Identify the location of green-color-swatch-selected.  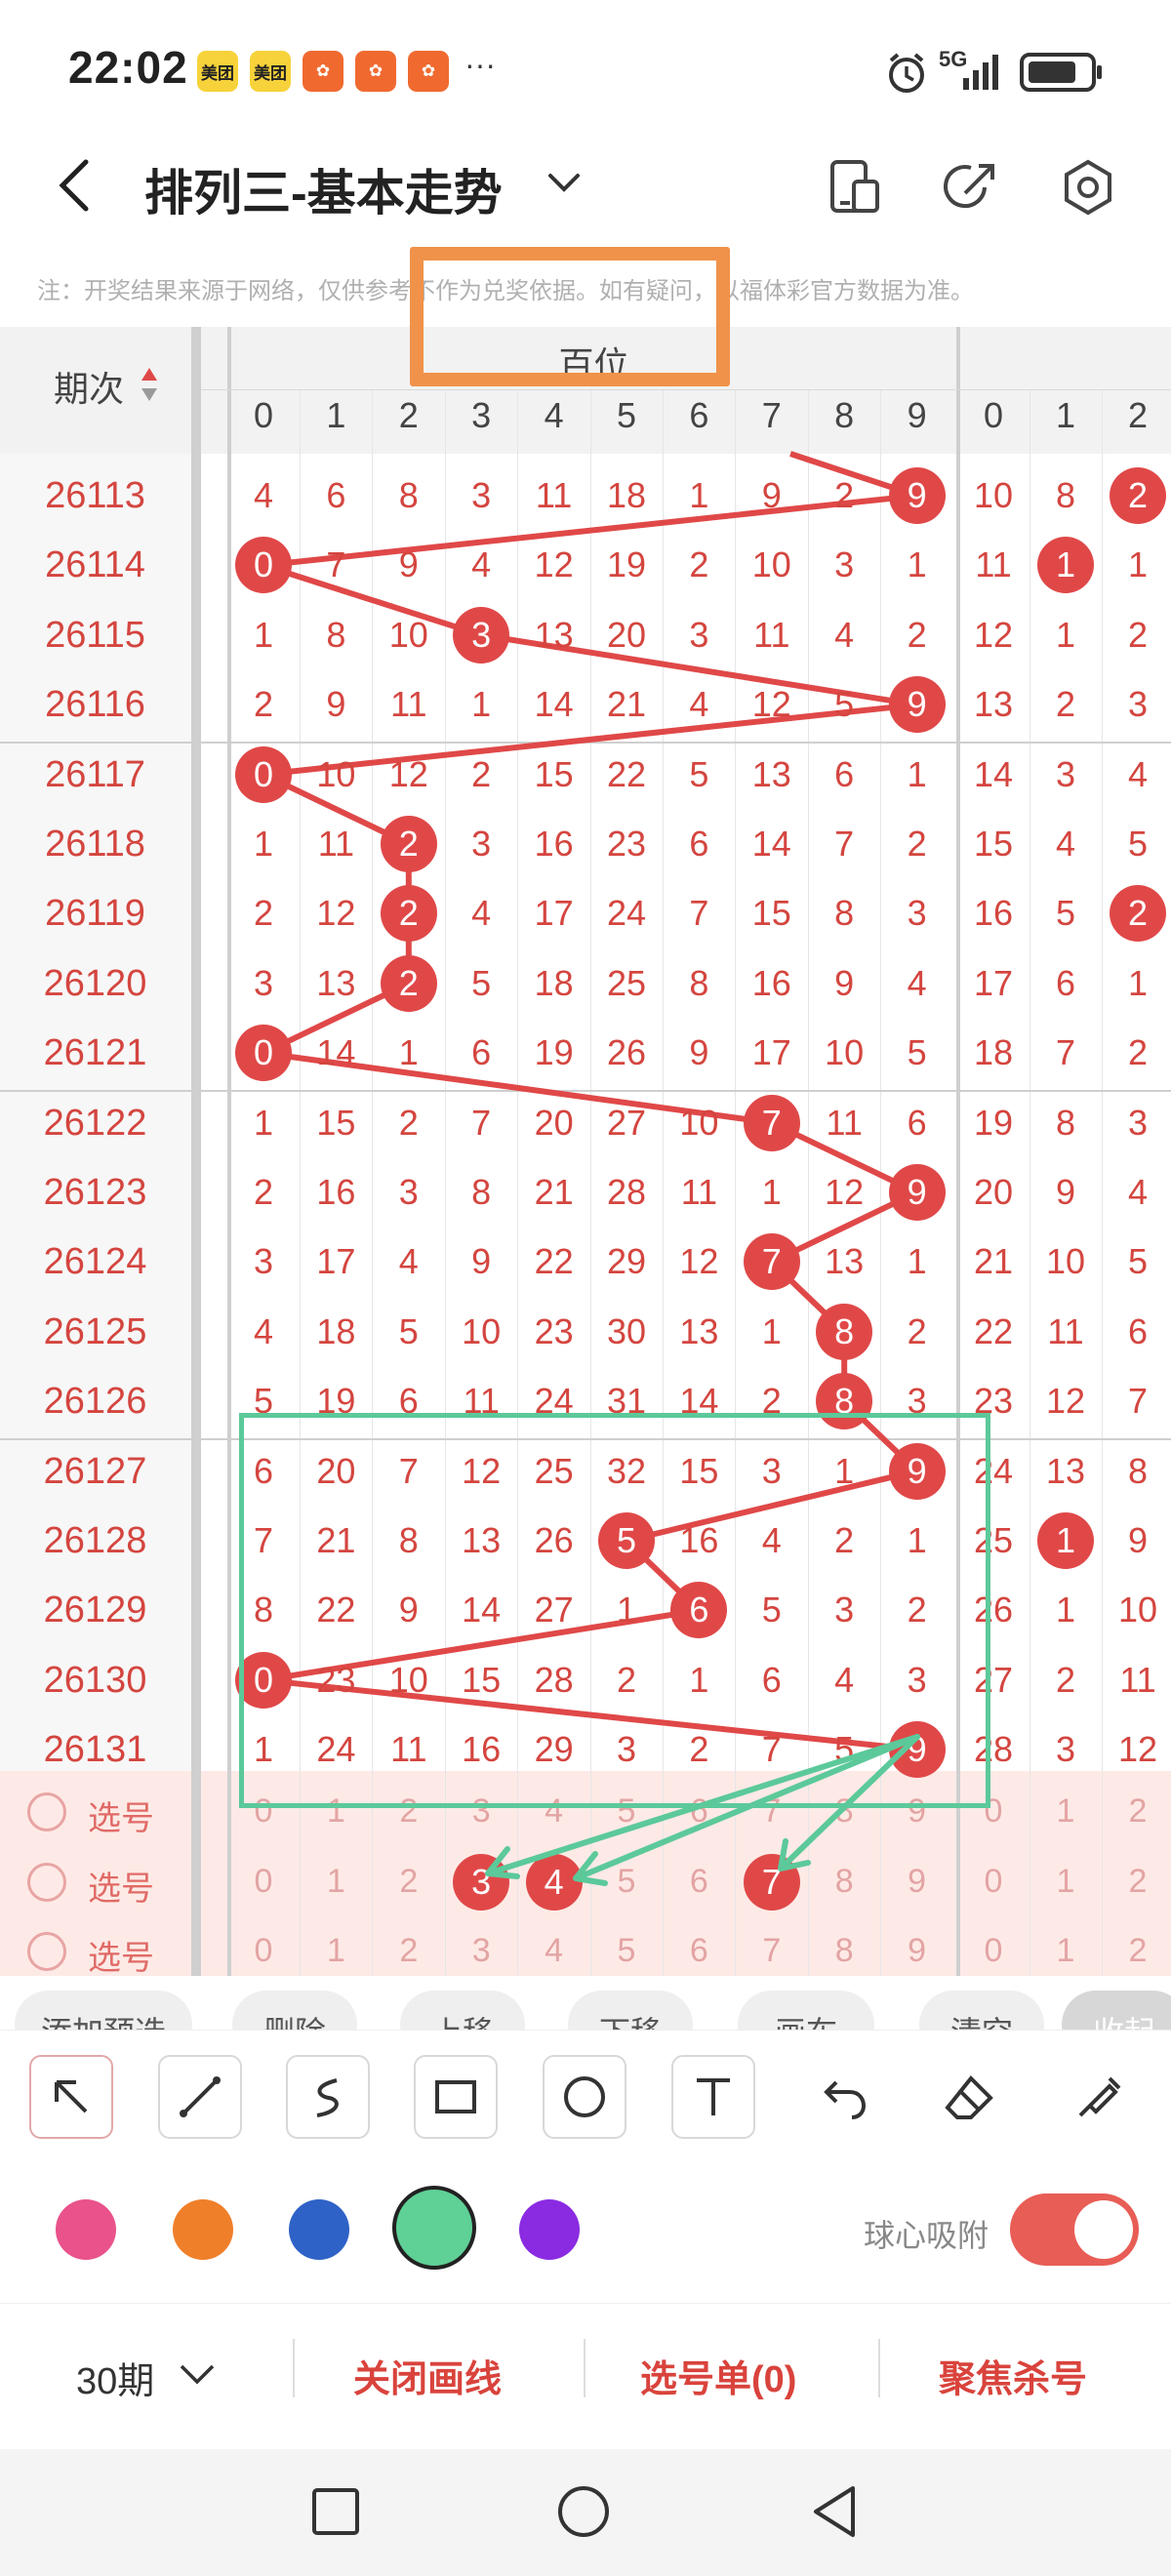
(434, 2228).